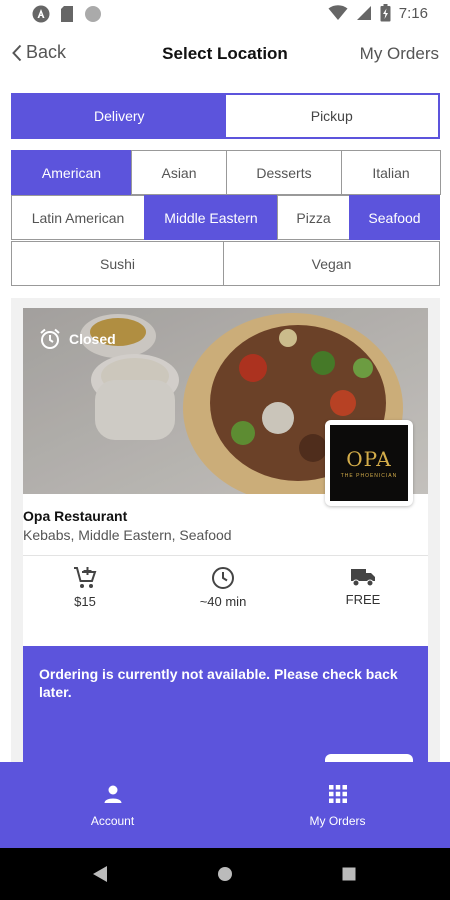 Image resolution: width=450 pixels, height=900 pixels. What do you see at coordinates (363, 578) in the screenshot?
I see `truck-icon` at bounding box center [363, 578].